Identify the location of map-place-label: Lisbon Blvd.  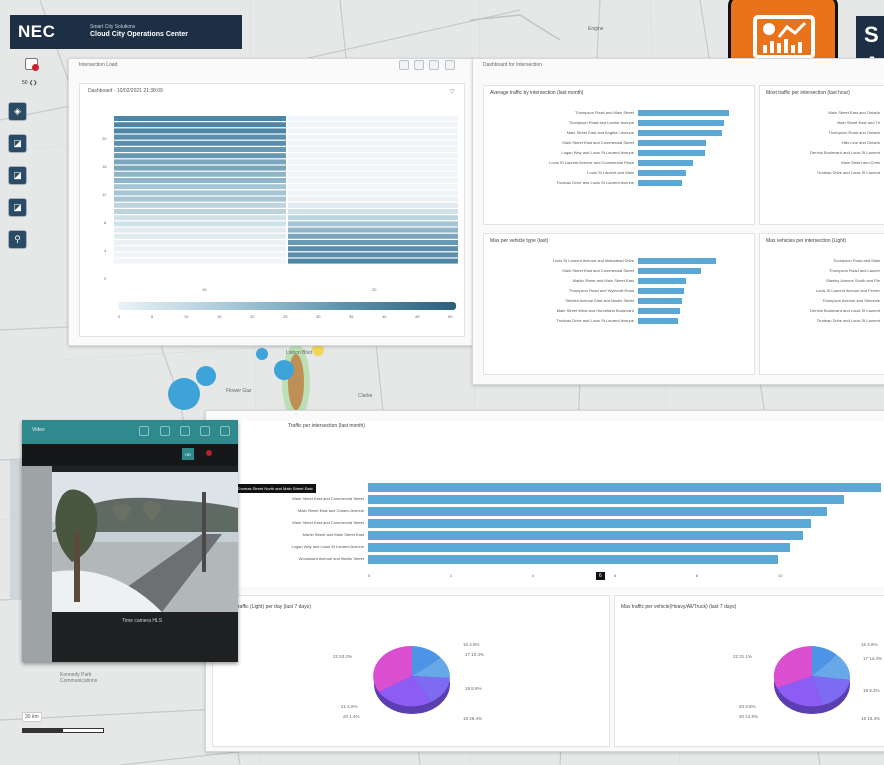
(299, 353).